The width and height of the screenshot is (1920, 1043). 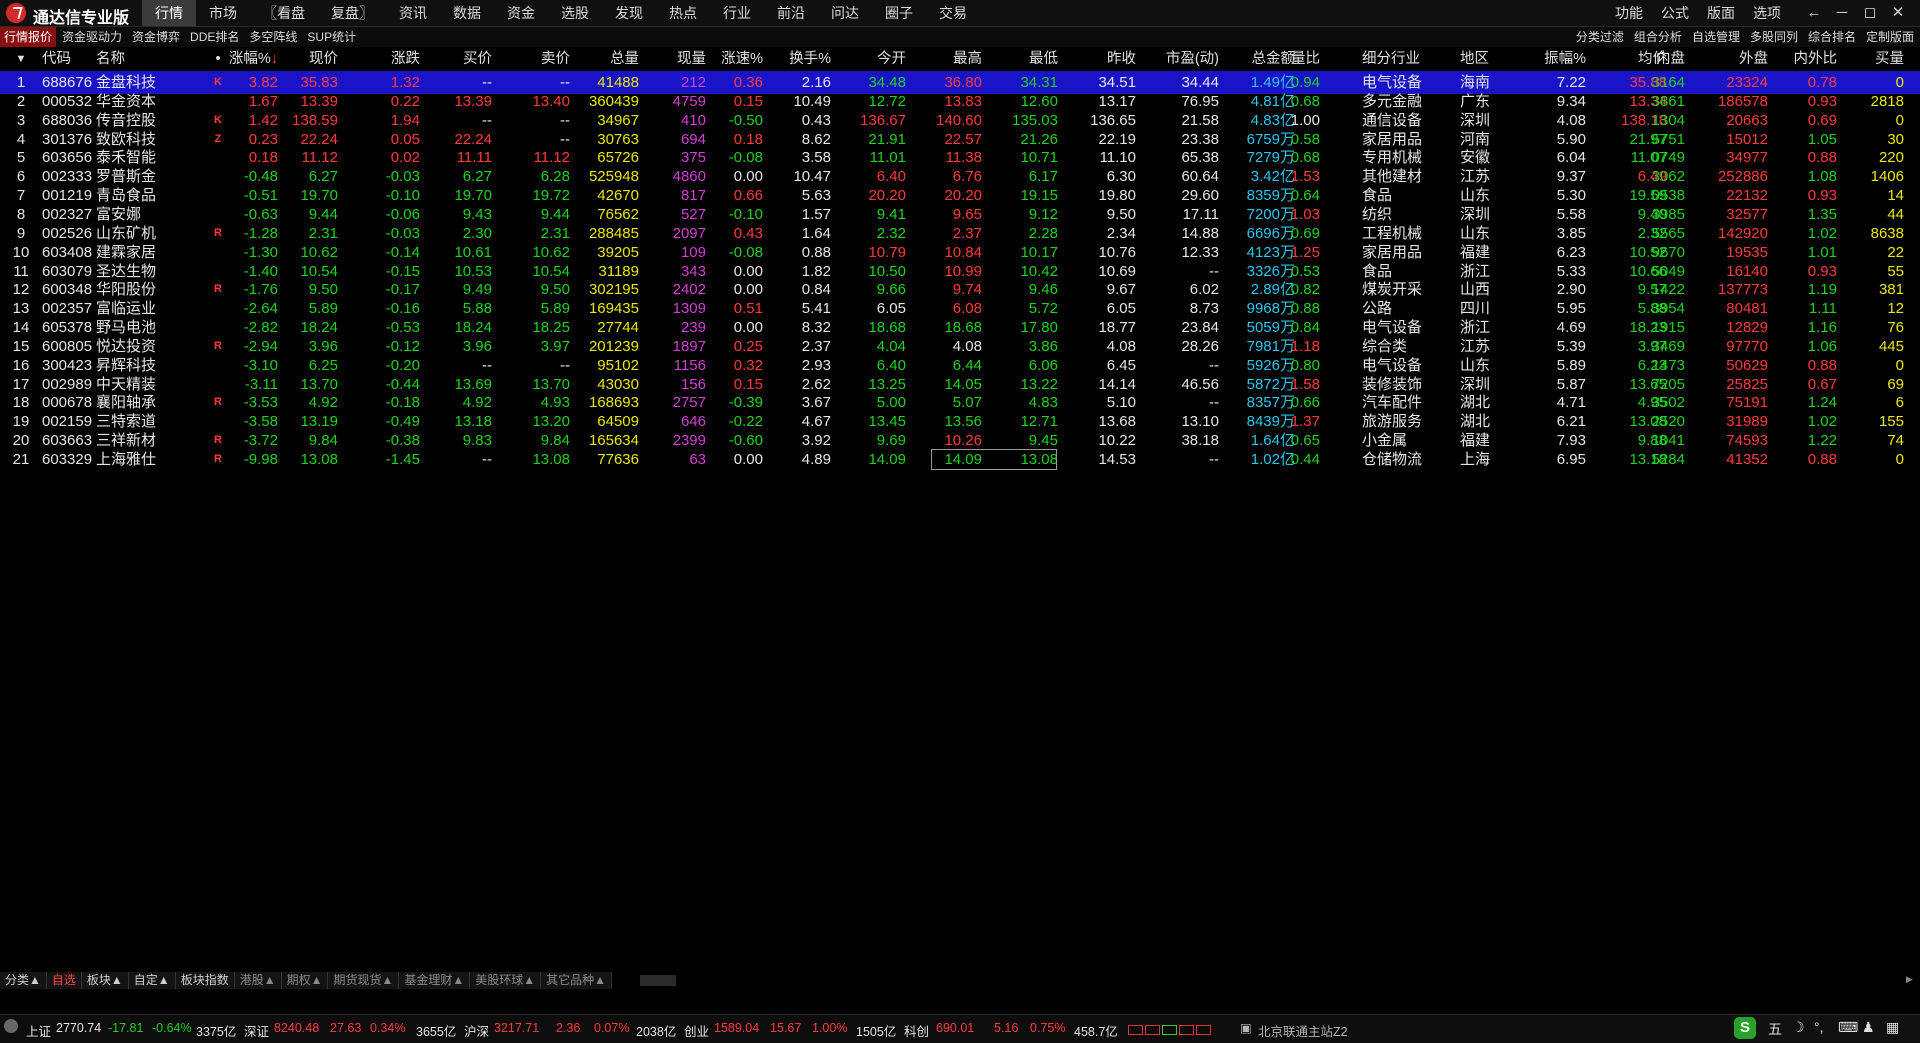 What do you see at coordinates (658, 980) in the screenshot?
I see `horizontal-scrollbar` at bounding box center [658, 980].